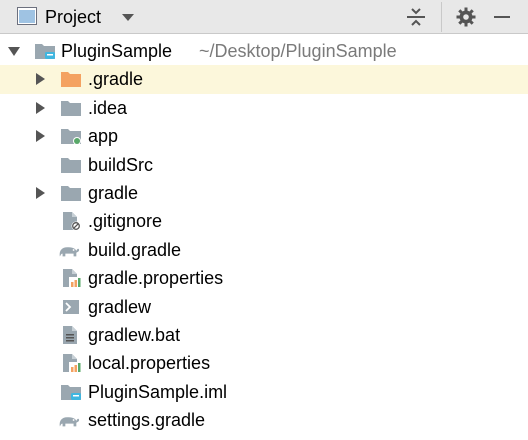  Describe the element at coordinates (264, 136) in the screenshot. I see `tree-item-app: app` at that location.